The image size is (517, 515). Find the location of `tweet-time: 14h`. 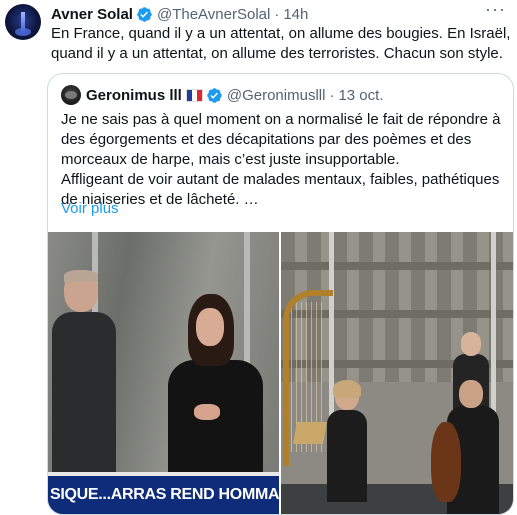

tweet-time: 14h is located at coordinates (295, 14).